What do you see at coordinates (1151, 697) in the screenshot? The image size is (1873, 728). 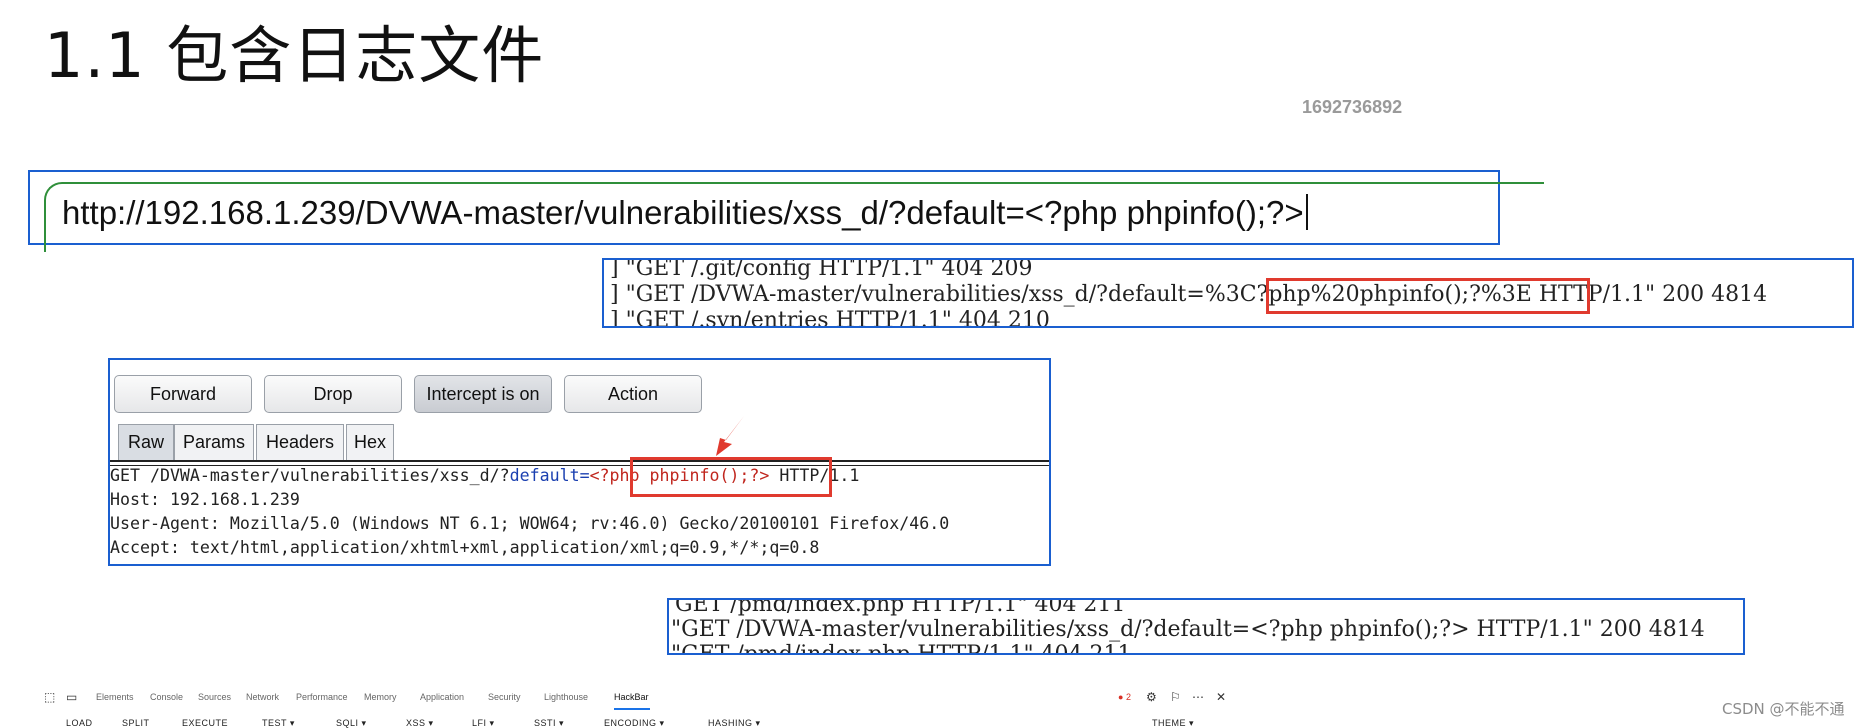 I see `gear-icon: ⚙` at bounding box center [1151, 697].